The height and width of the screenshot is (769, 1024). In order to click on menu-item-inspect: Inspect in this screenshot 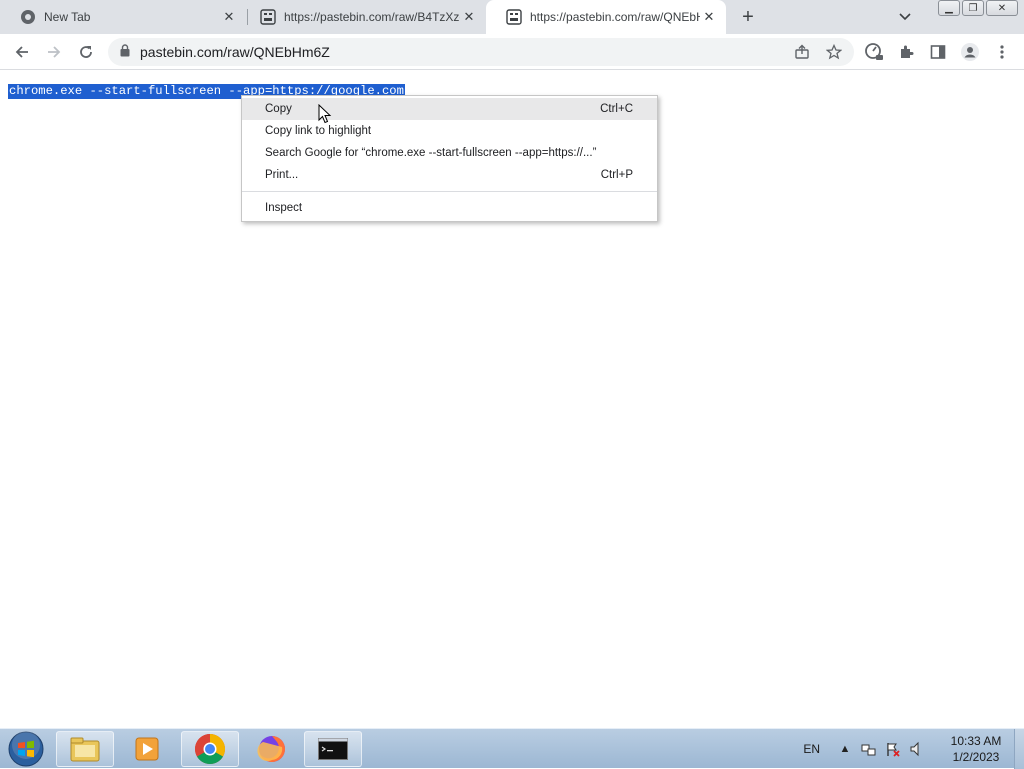, I will do `click(449, 208)`.